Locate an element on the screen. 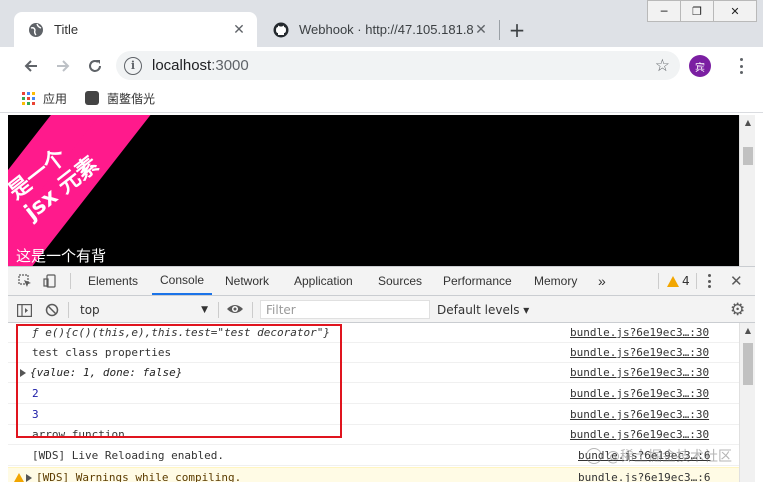 The height and width of the screenshot is (482, 763). tab-title: Title ✕ is located at coordinates (135, 29).